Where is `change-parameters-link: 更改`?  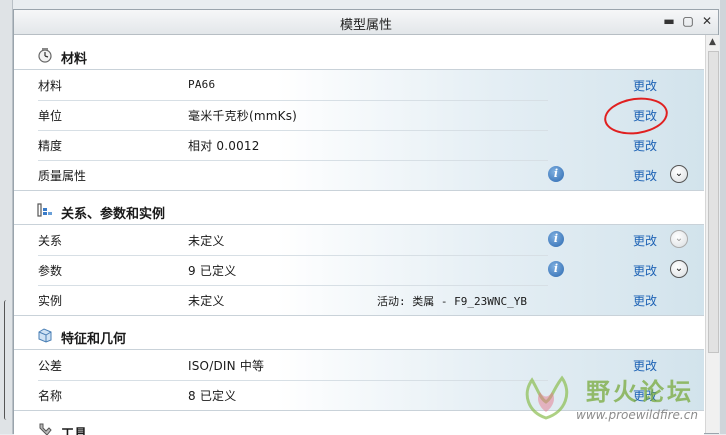
change-parameters-link: 更改 is located at coordinates (645, 270).